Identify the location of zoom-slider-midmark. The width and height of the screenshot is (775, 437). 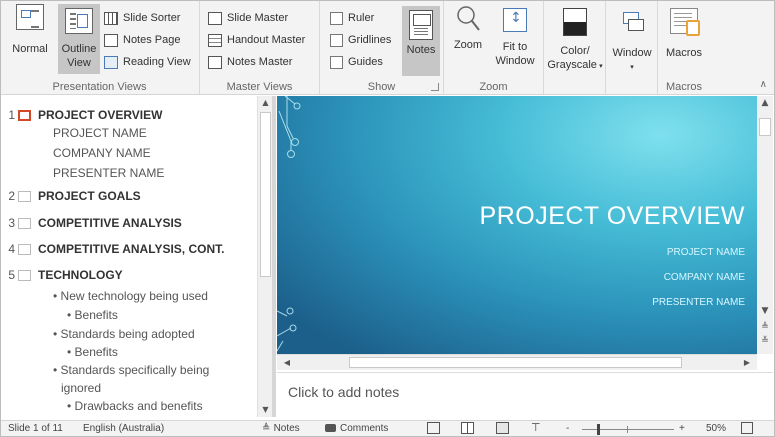
(627, 429).